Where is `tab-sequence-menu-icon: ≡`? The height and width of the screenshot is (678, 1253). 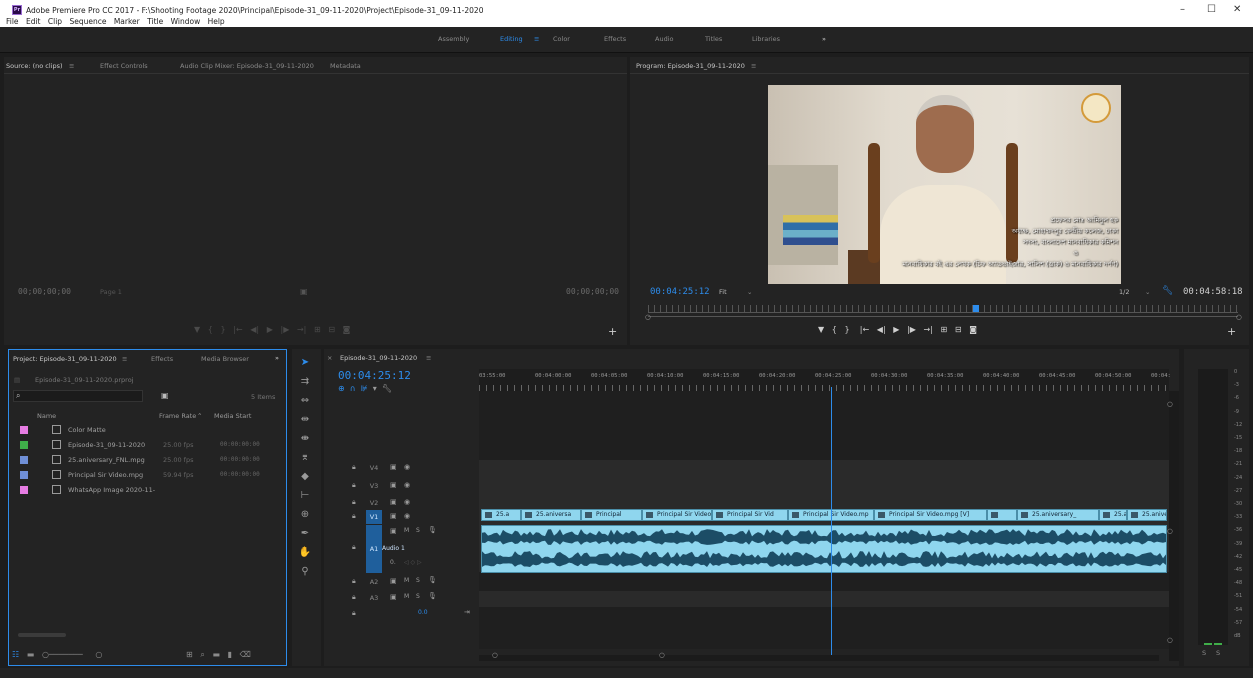 tab-sequence-menu-icon: ≡ is located at coordinates (428, 358).